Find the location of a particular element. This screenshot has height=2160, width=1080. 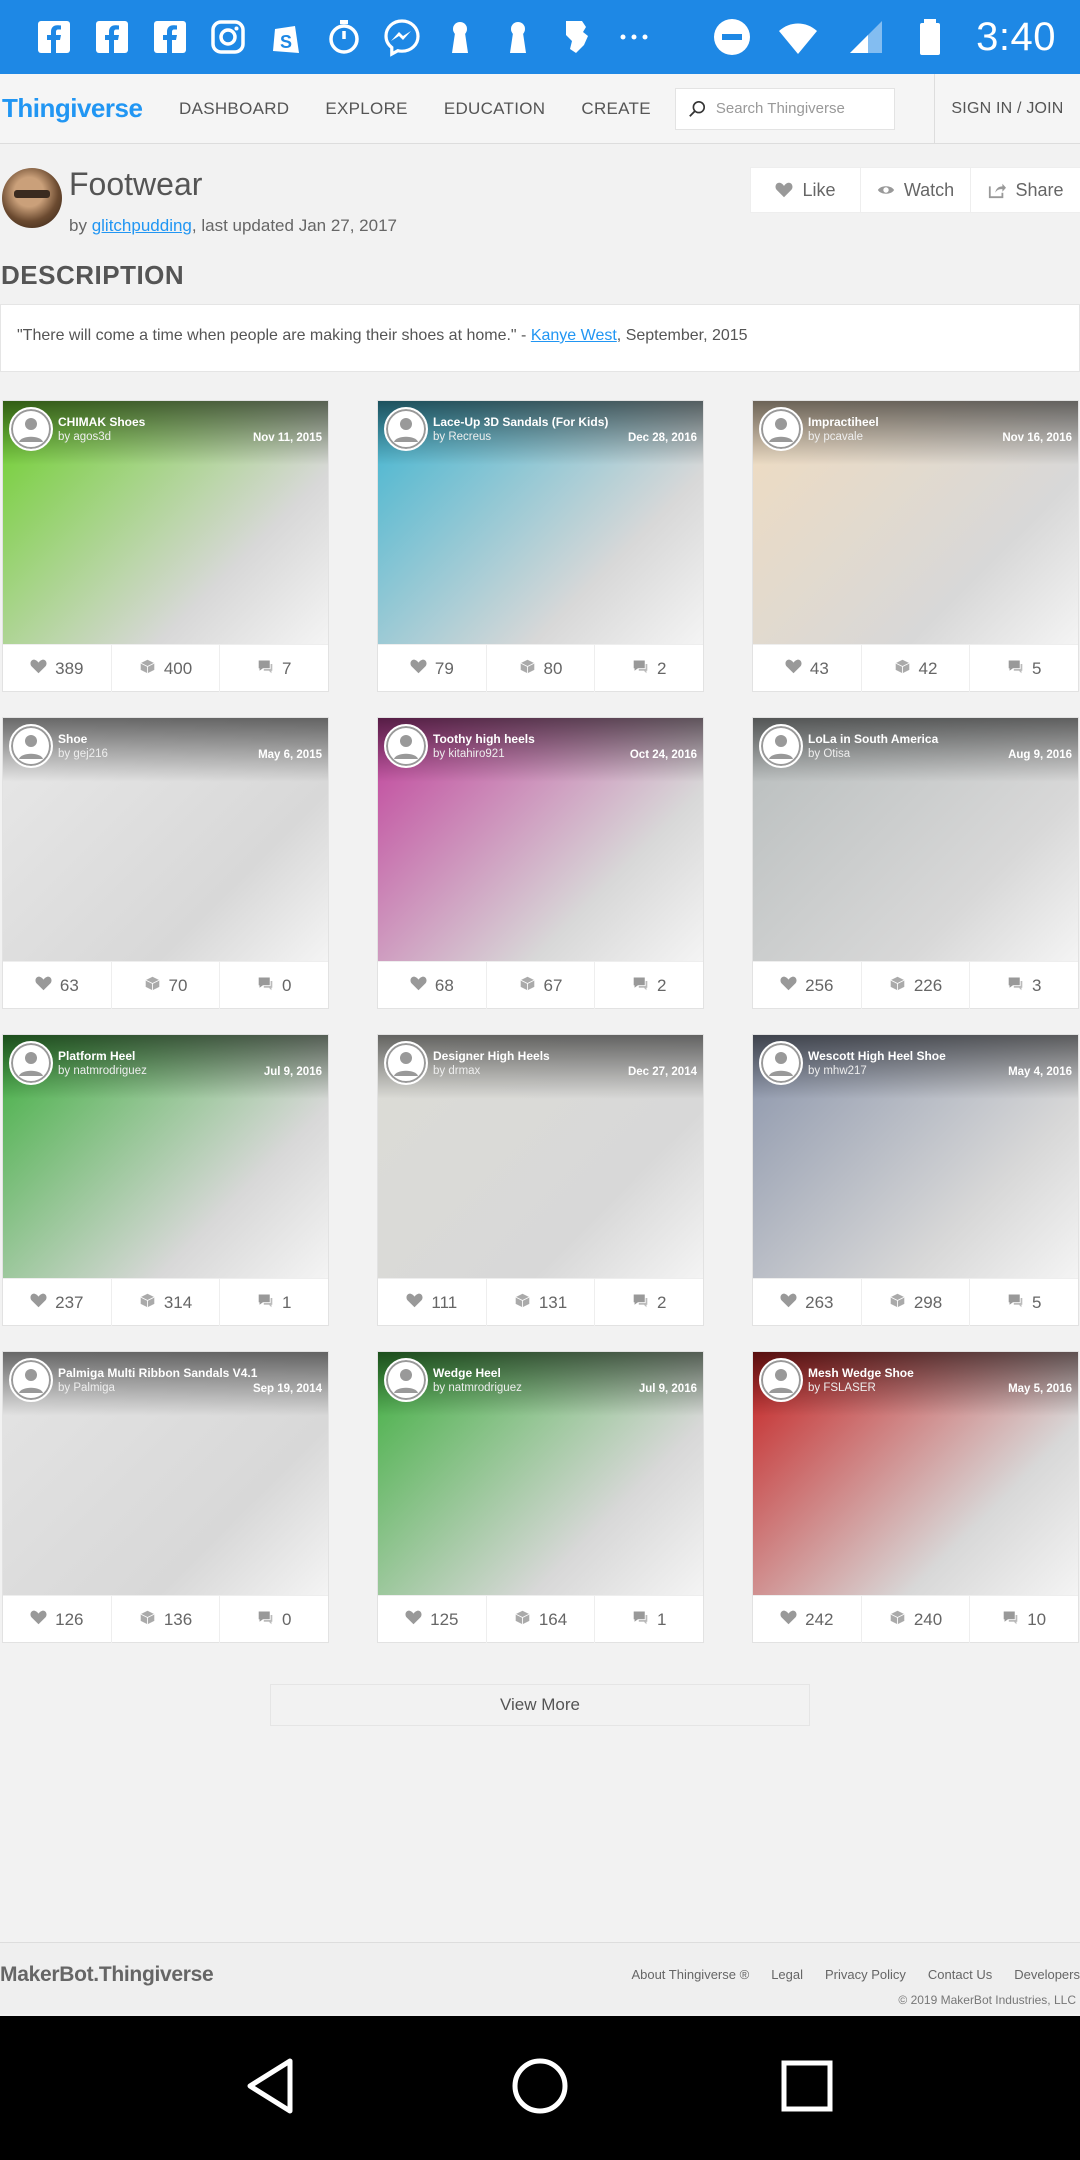

thing-thumbnail: Designer High Heels by drmax Dec 27, 2014 is located at coordinates (540, 1156).